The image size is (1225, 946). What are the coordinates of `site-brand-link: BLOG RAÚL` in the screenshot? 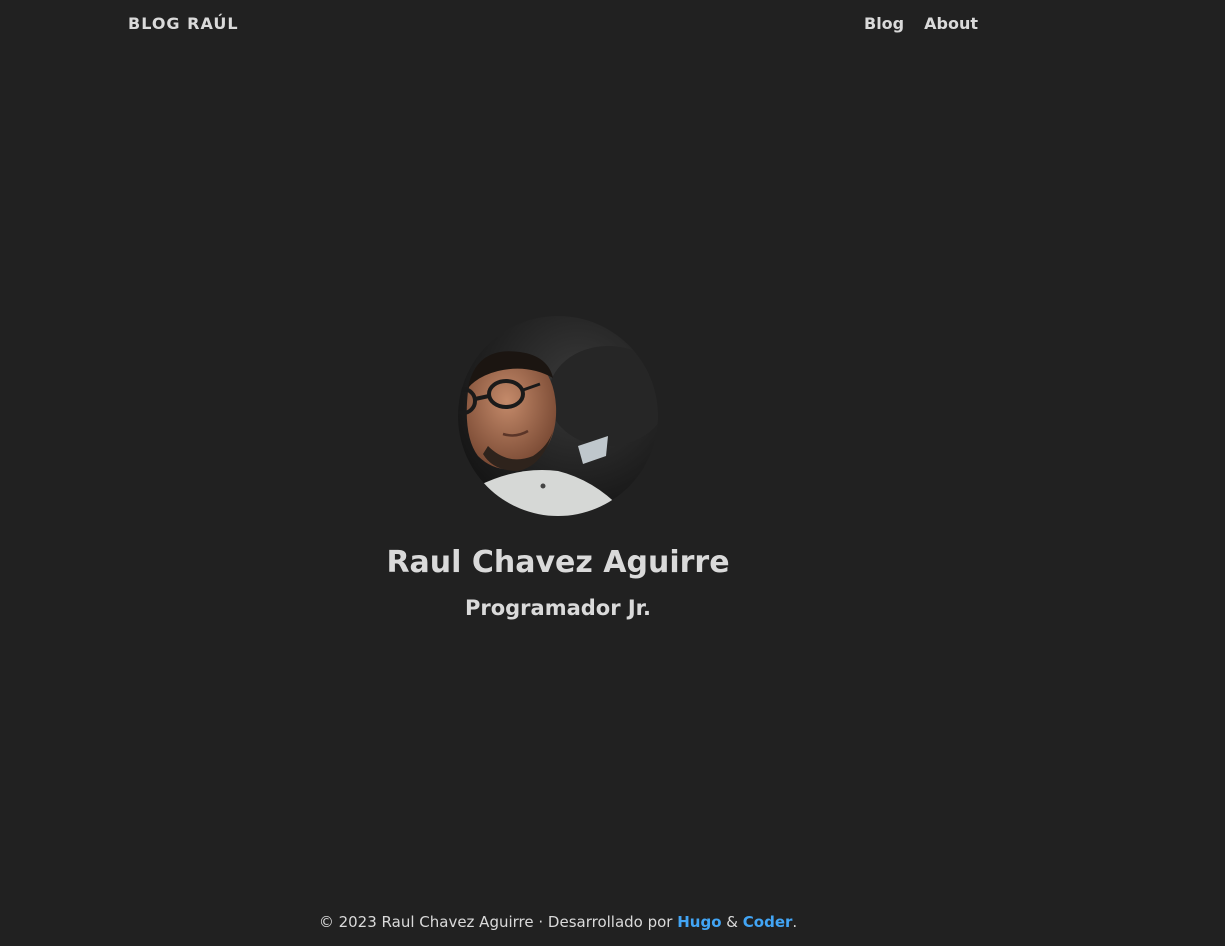 It's located at (183, 23).